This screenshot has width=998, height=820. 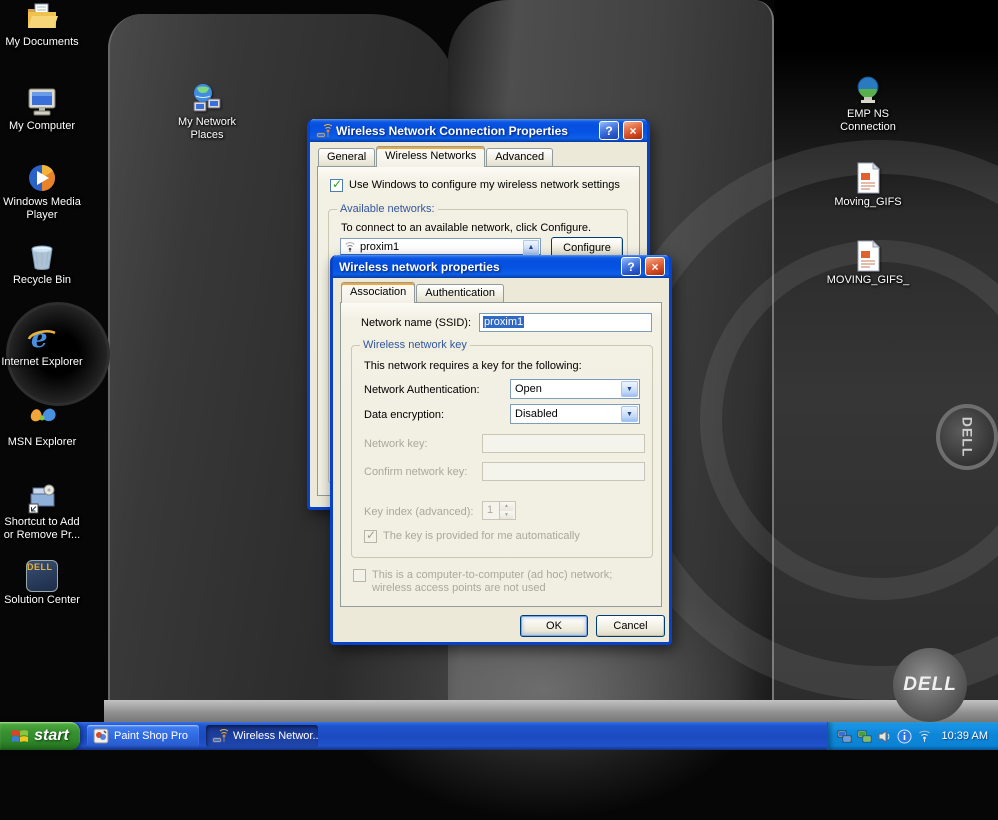 What do you see at coordinates (42, 42) in the screenshot?
I see `desktop-icon-label: My Documents` at bounding box center [42, 42].